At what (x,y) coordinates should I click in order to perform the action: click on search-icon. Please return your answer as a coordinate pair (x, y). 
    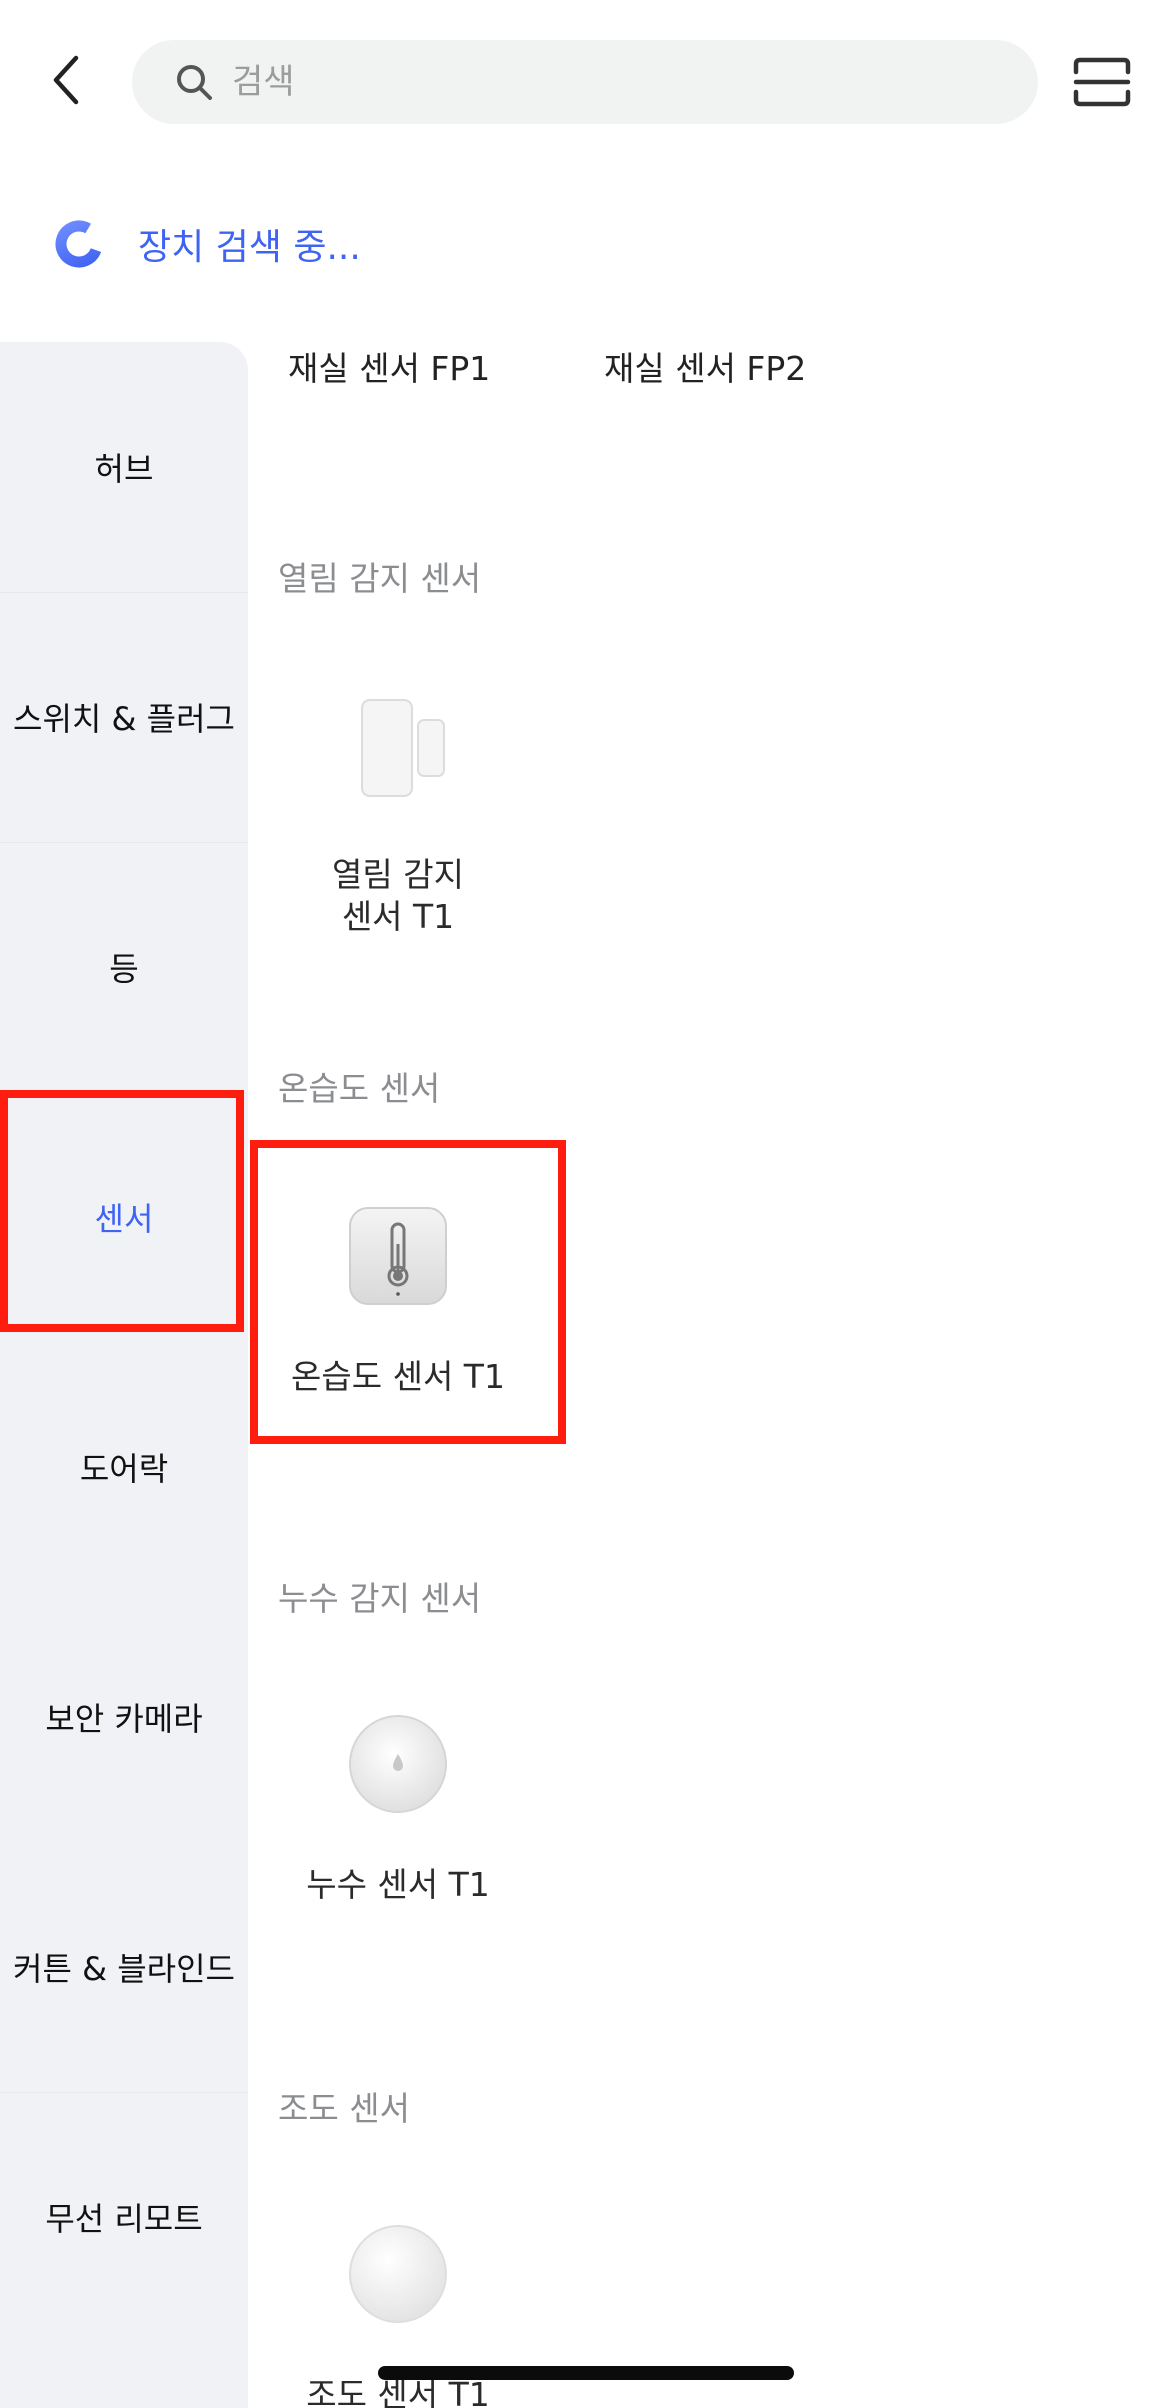
    Looking at the image, I should click on (194, 82).